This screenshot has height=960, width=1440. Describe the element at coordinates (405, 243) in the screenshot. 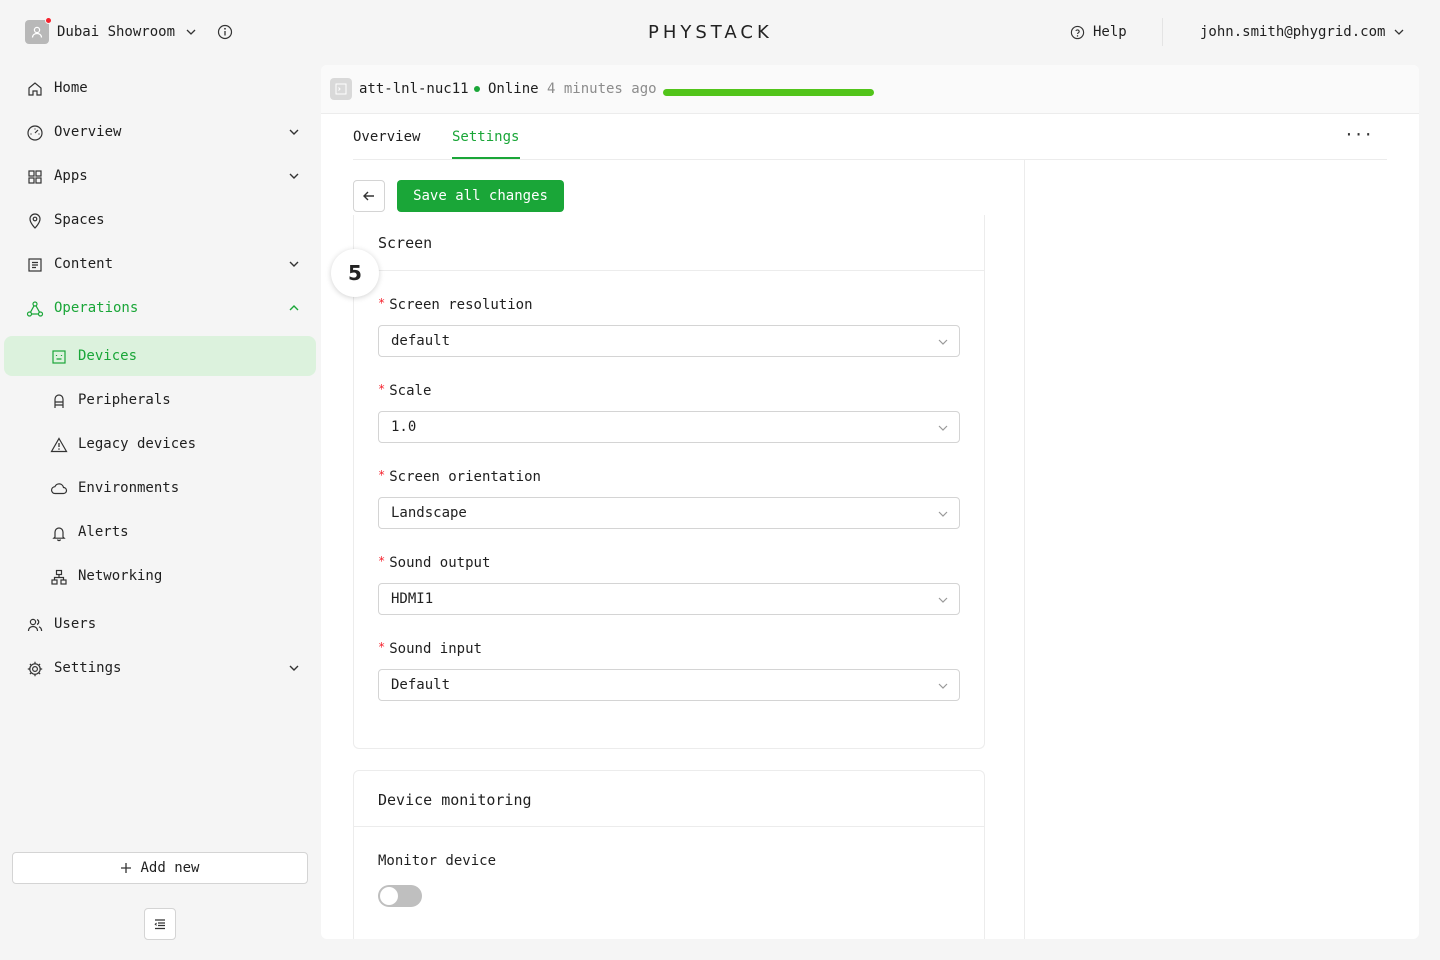

I see `card-title: Screen` at that location.